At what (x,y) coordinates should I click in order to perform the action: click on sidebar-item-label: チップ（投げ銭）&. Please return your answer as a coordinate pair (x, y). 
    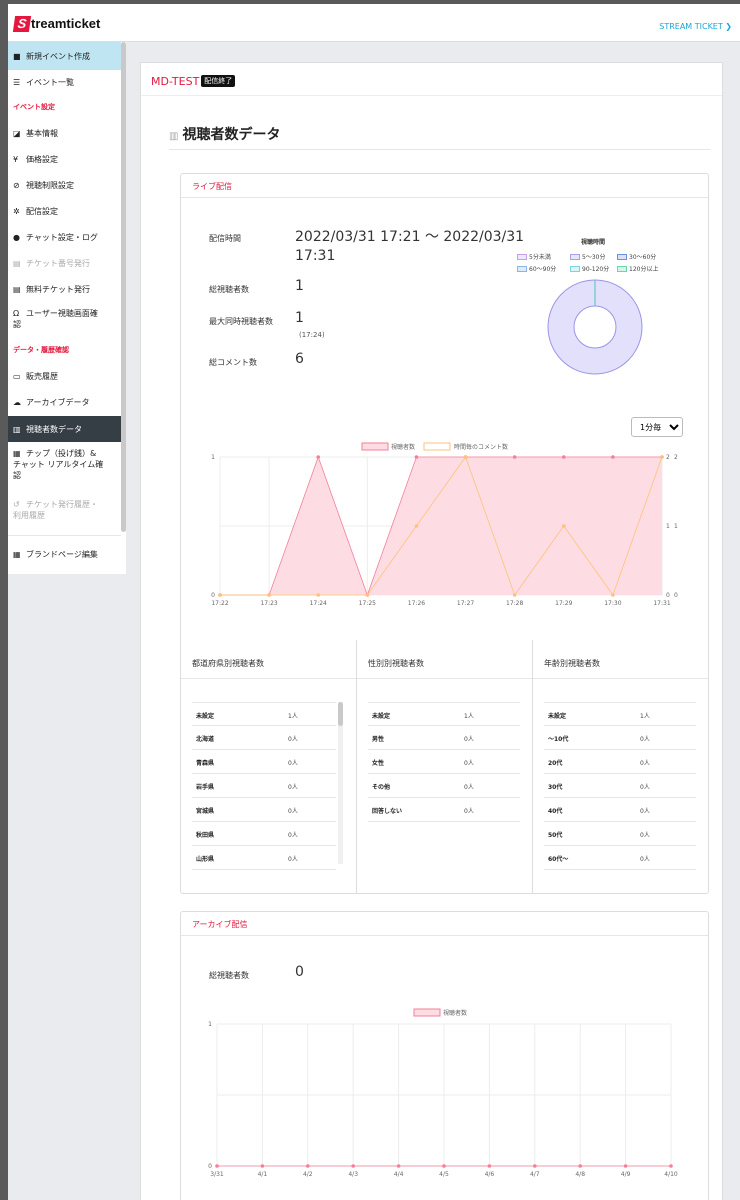
    Looking at the image, I should click on (61, 453).